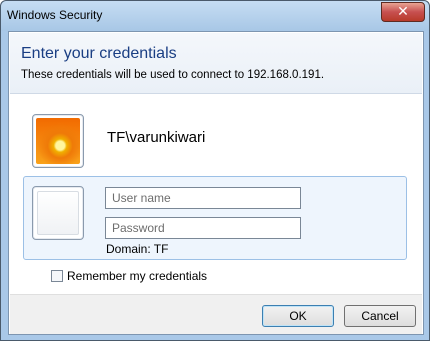 The height and width of the screenshot is (341, 430). What do you see at coordinates (99, 53) in the screenshot?
I see `dialog-heading: Enter your credentials` at bounding box center [99, 53].